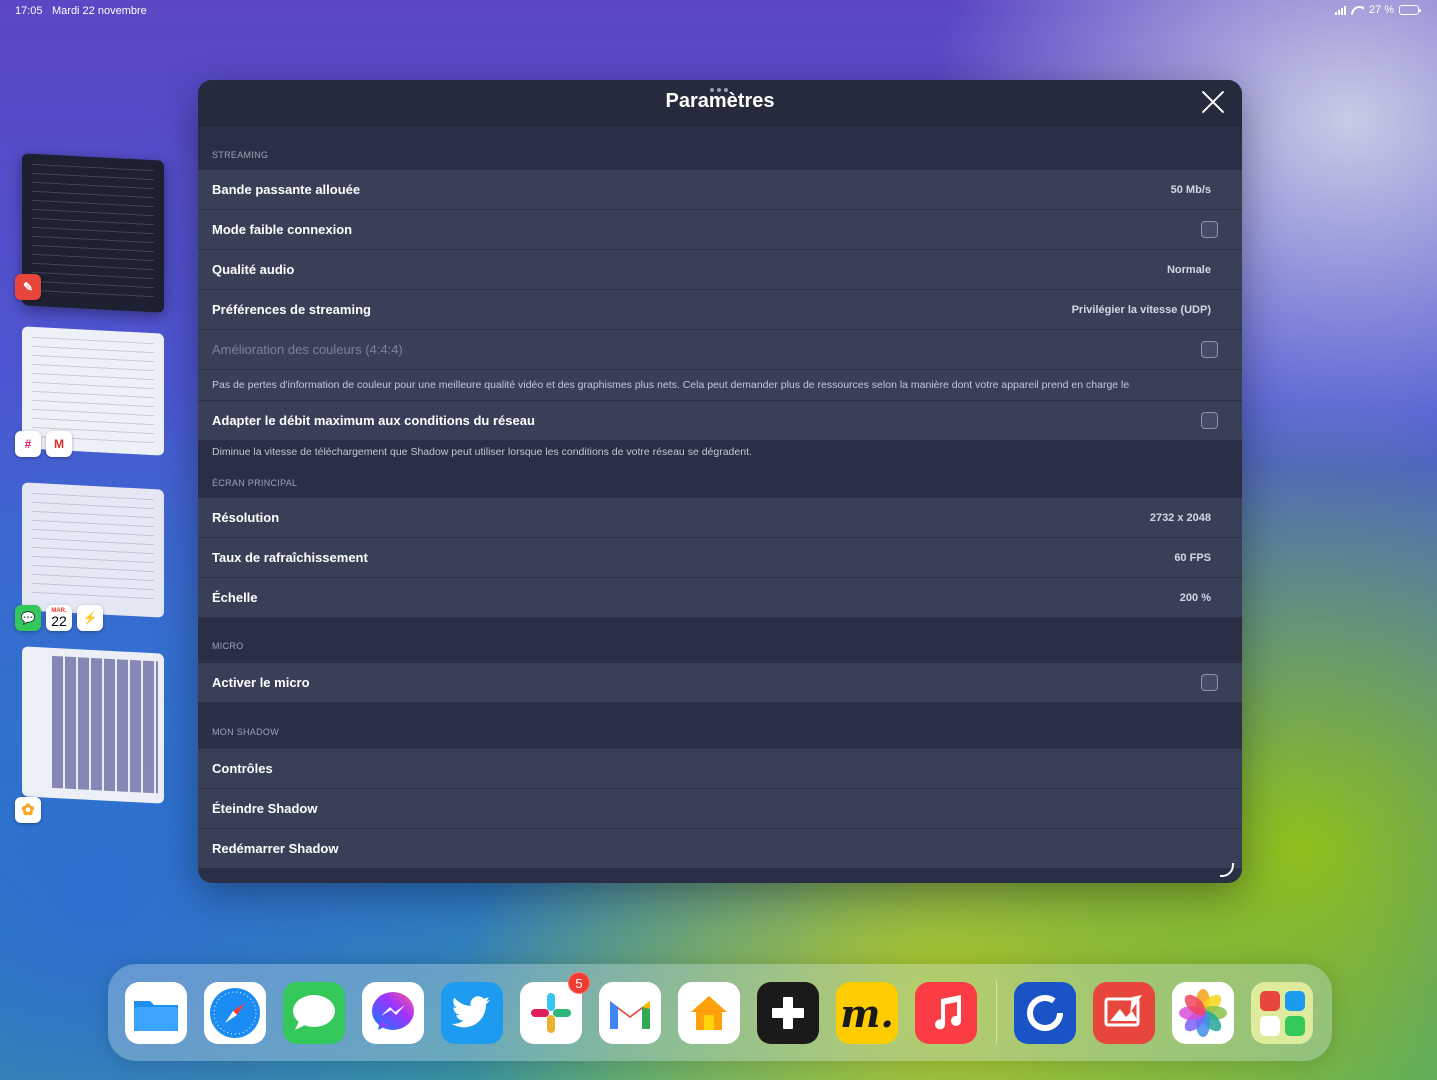  What do you see at coordinates (235, 597) in the screenshot?
I see `row-label: Échelle` at bounding box center [235, 597].